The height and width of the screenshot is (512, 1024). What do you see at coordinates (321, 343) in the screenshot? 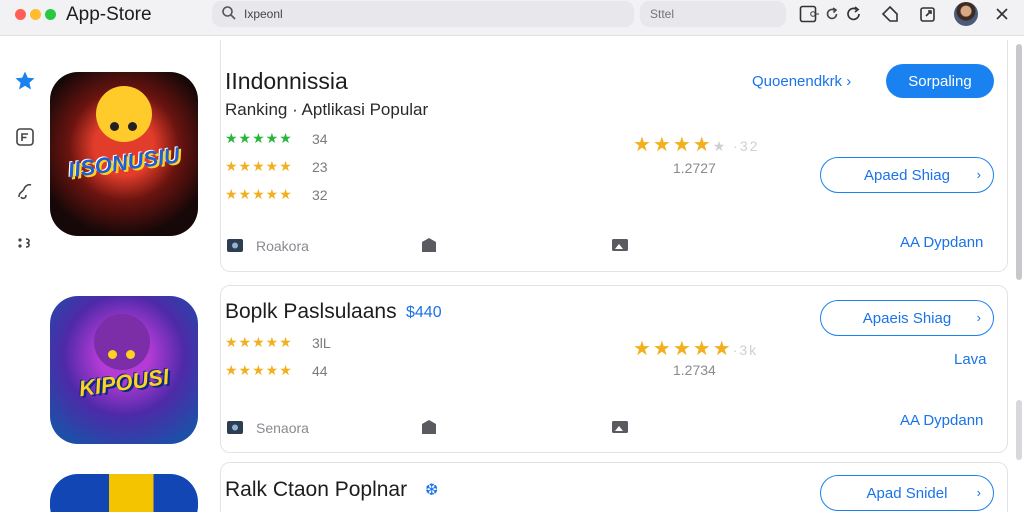
I see `rating-count: 3lL` at bounding box center [321, 343].